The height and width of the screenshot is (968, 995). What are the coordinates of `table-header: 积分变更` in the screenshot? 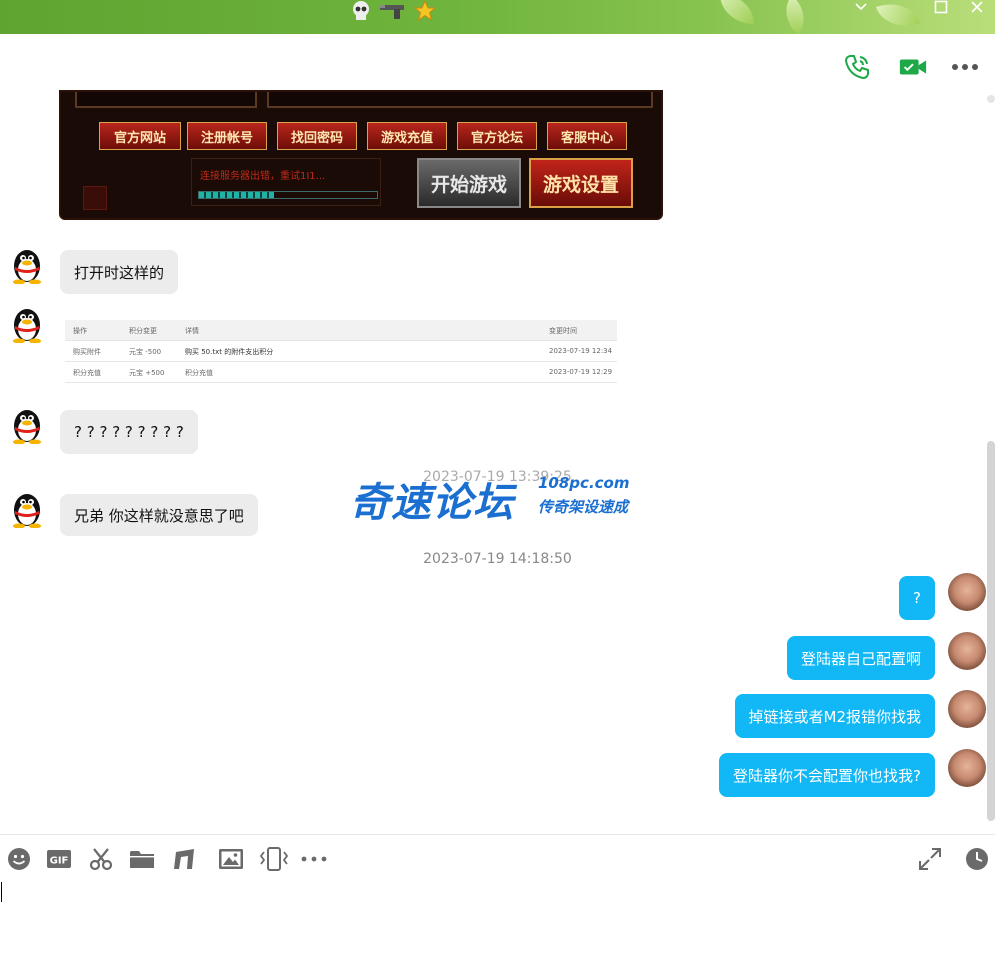 It's located at (143, 331).